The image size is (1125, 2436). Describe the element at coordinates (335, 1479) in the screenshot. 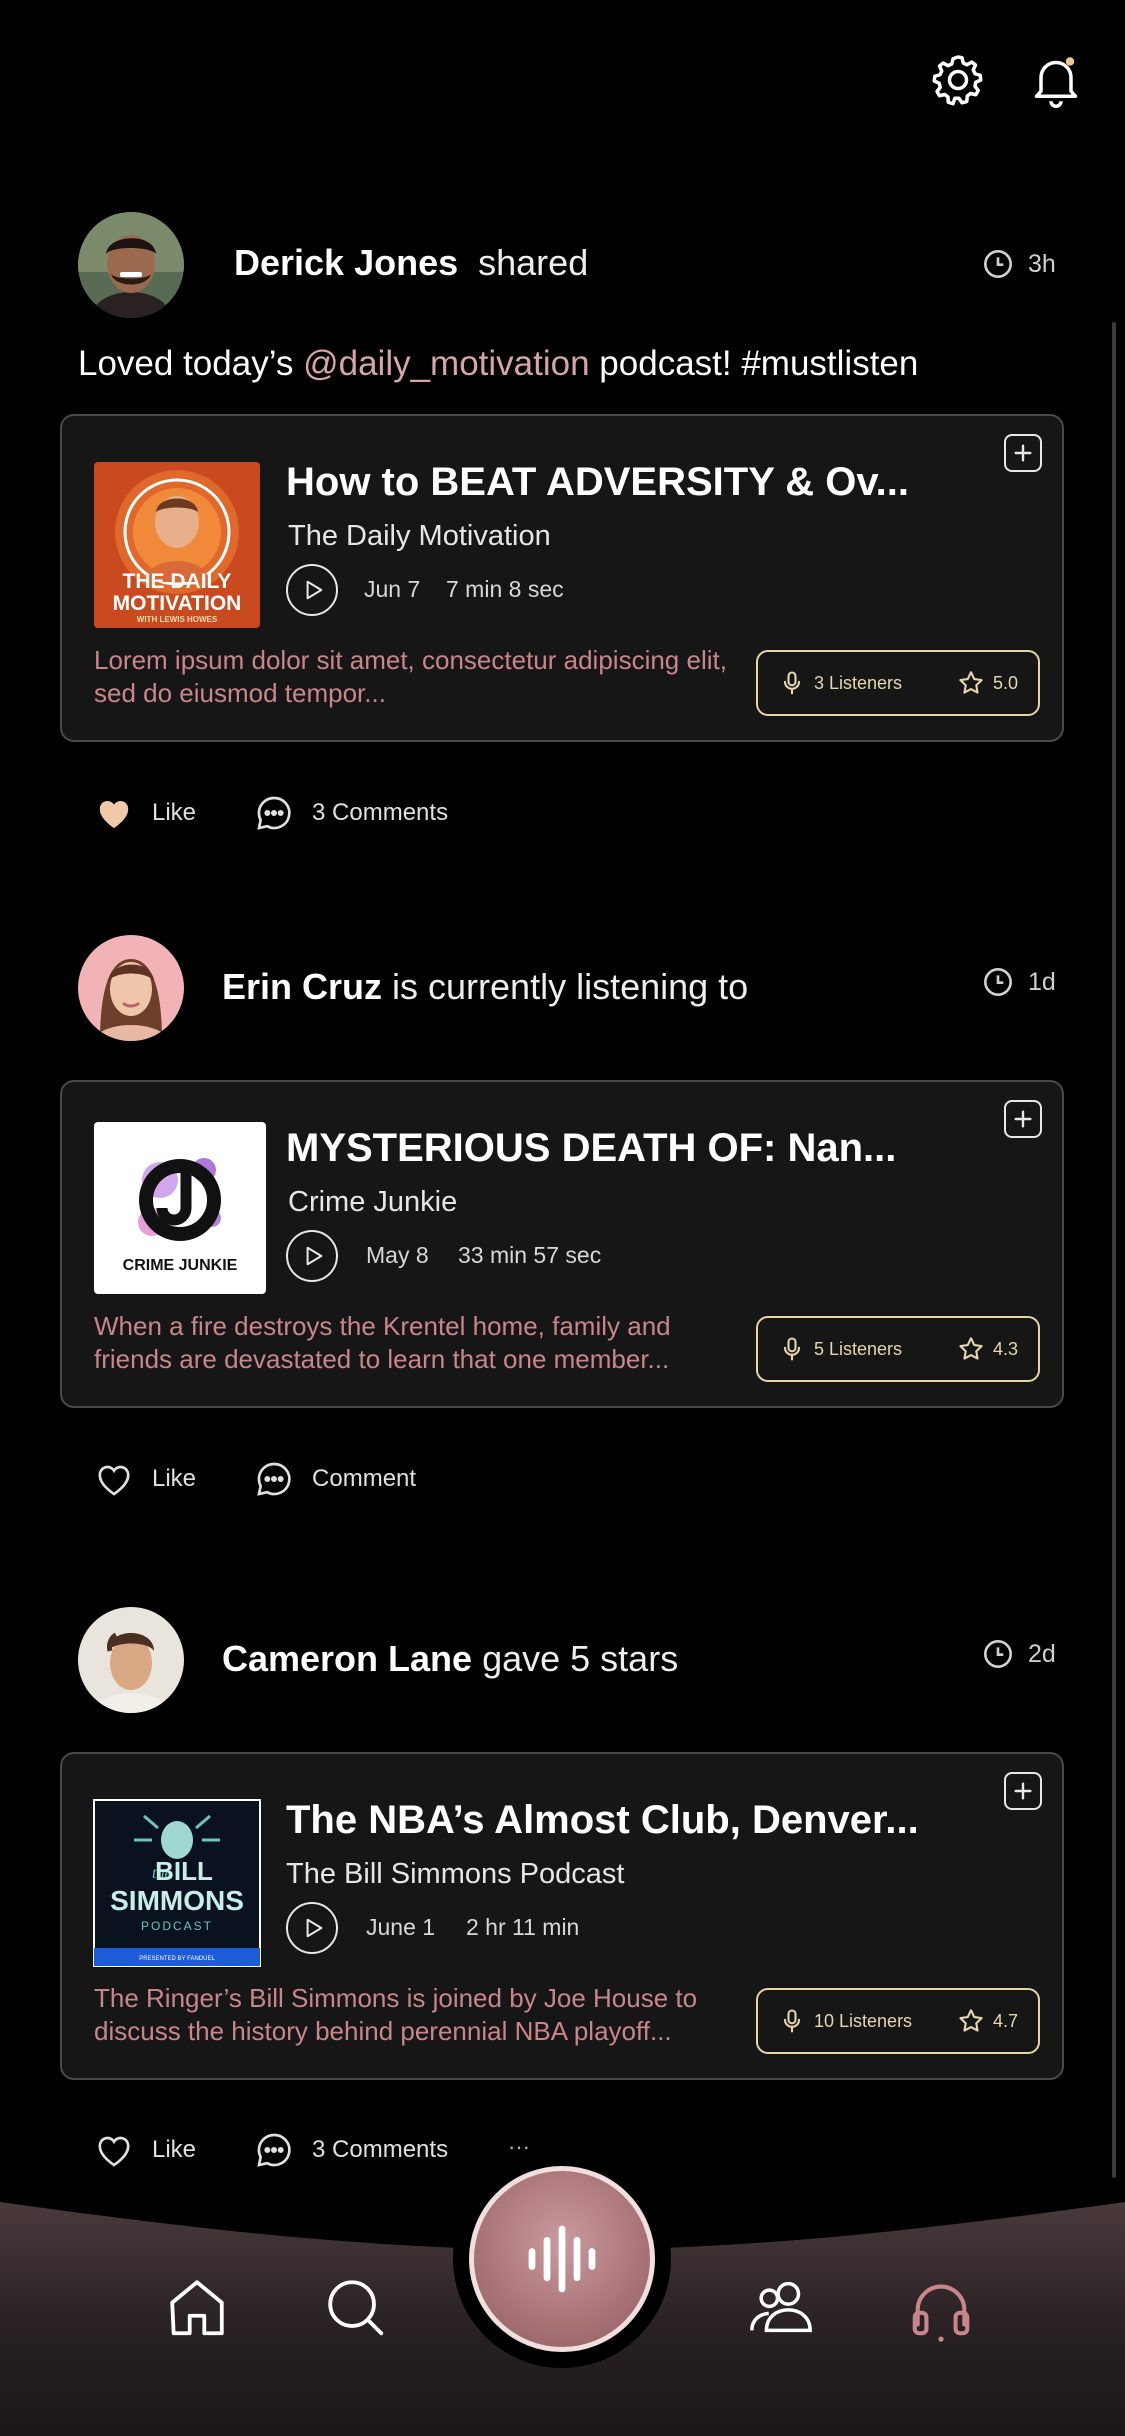

I see `comment-button: Comment` at that location.